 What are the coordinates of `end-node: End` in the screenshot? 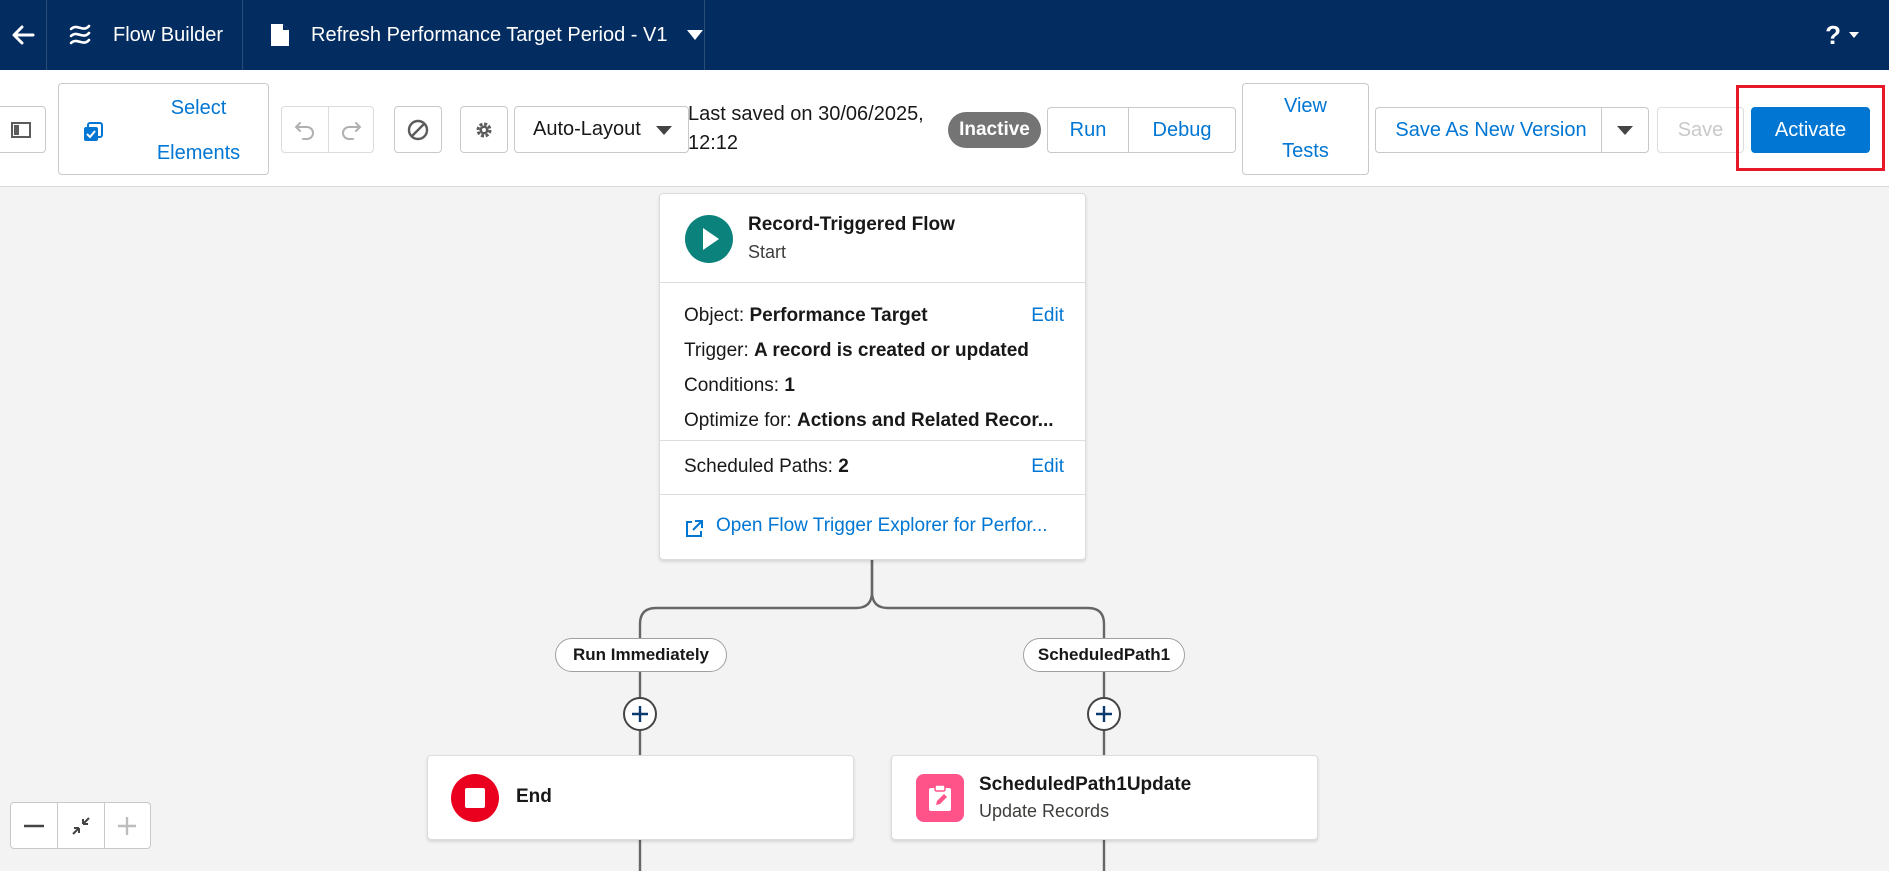 It's located at (640, 797).